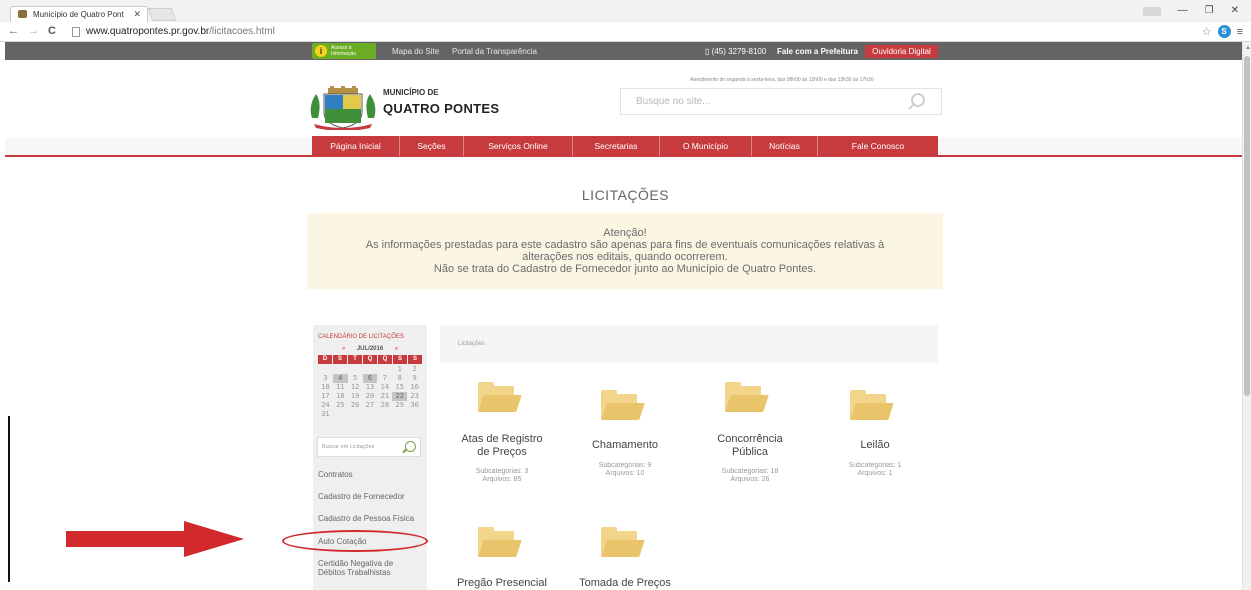 Image resolution: width=1251 pixels, height=590 pixels. I want to click on calendar-day: 18, so click(340, 396).